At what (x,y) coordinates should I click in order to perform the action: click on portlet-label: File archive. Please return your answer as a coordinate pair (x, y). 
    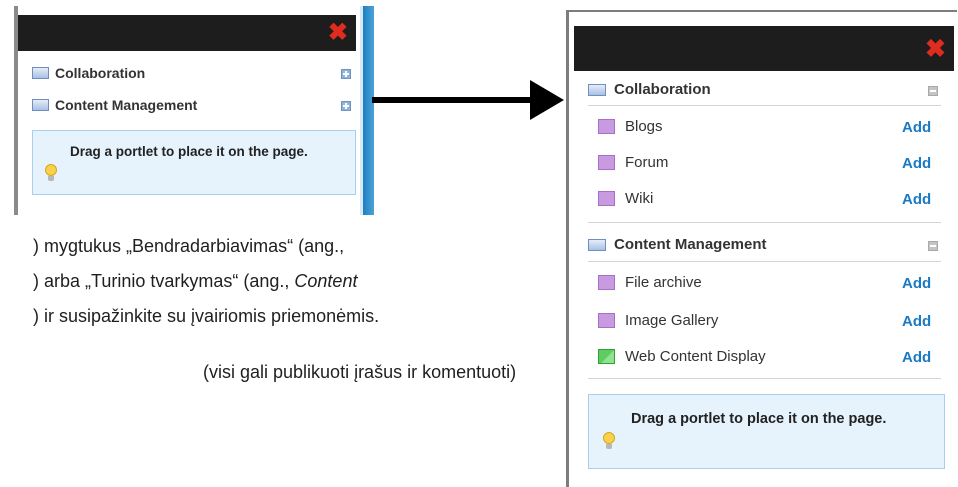
    Looking at the image, I should click on (663, 282).